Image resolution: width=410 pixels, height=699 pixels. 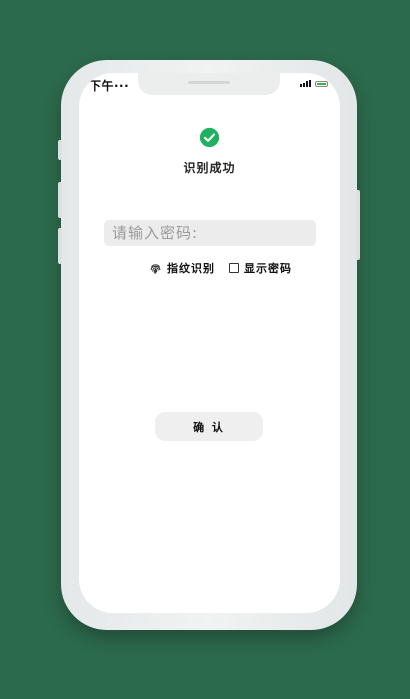 I want to click on confirm-button: 确 认, so click(x=209, y=426).